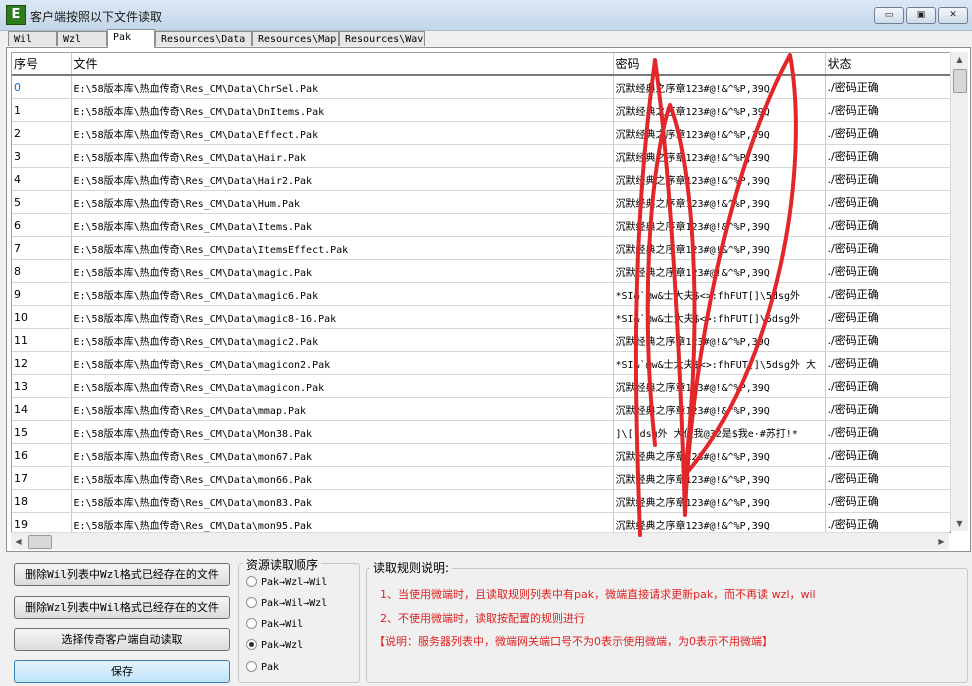  I want to click on col-status-header: 状态, so click(887, 64).